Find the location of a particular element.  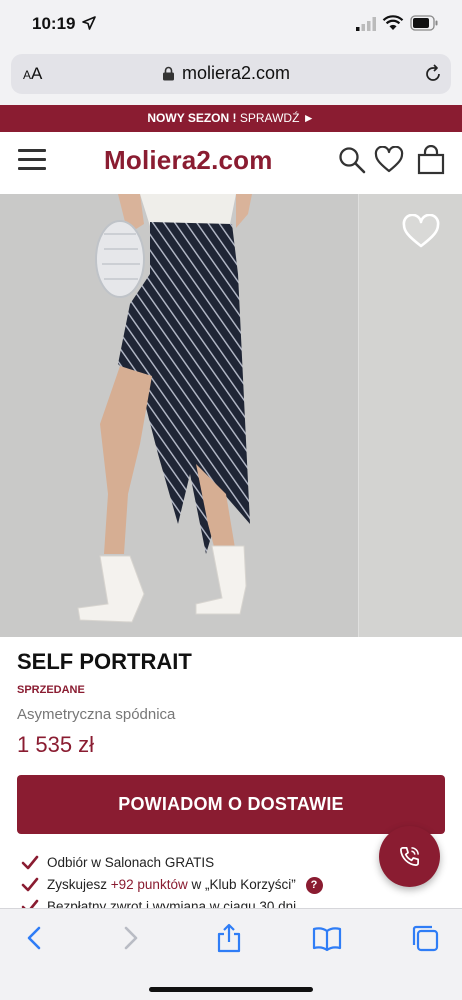

phone-icon is located at coordinates (409, 856).